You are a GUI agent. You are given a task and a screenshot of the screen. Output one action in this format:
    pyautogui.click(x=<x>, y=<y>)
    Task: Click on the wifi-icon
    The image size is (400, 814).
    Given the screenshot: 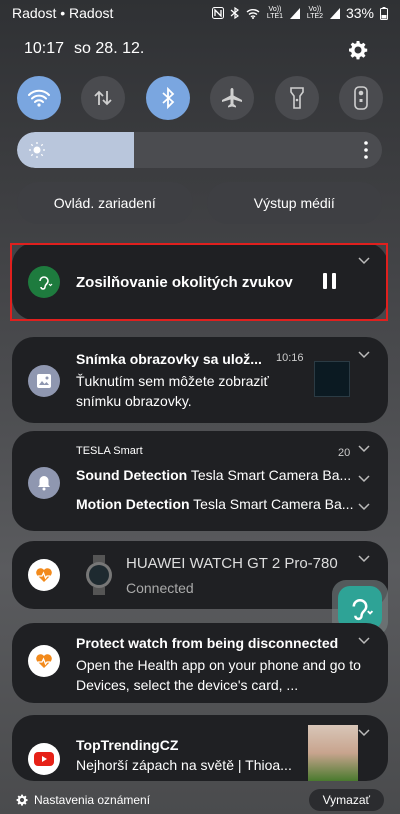 What is the action you would take?
    pyautogui.click(x=39, y=98)
    